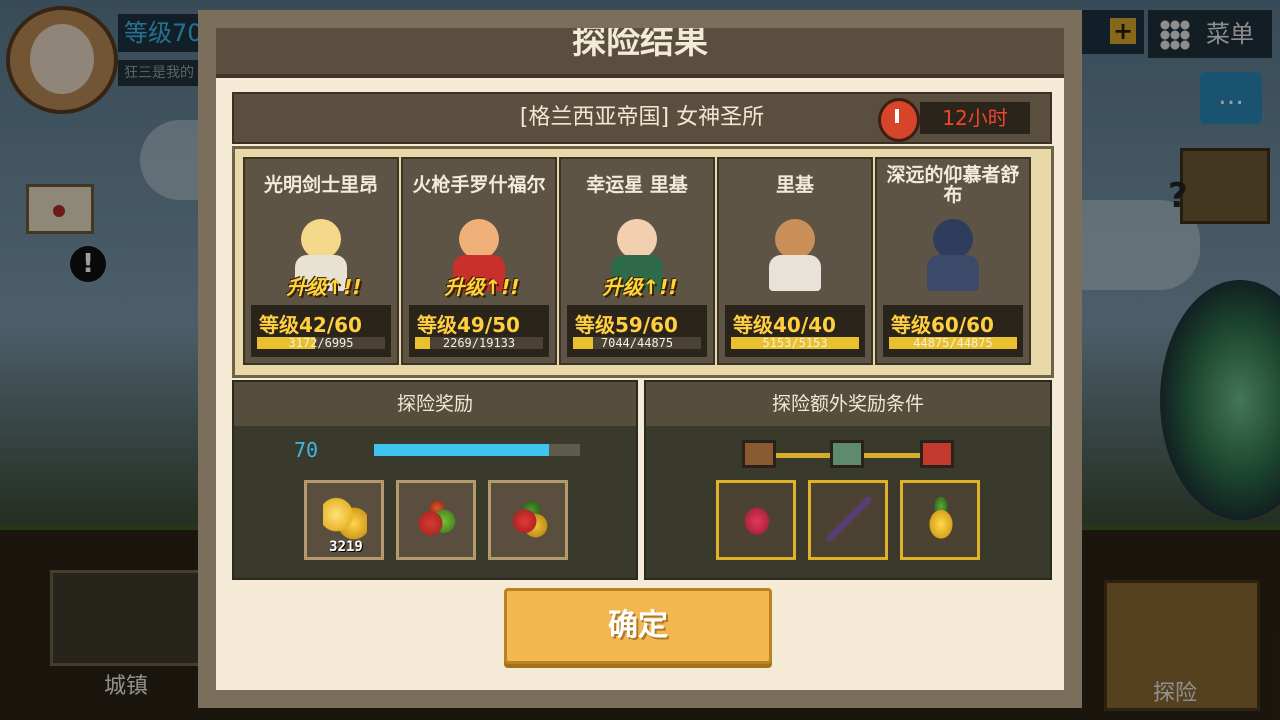 The width and height of the screenshot is (1280, 720). I want to click on stopwatch-icon, so click(899, 120).